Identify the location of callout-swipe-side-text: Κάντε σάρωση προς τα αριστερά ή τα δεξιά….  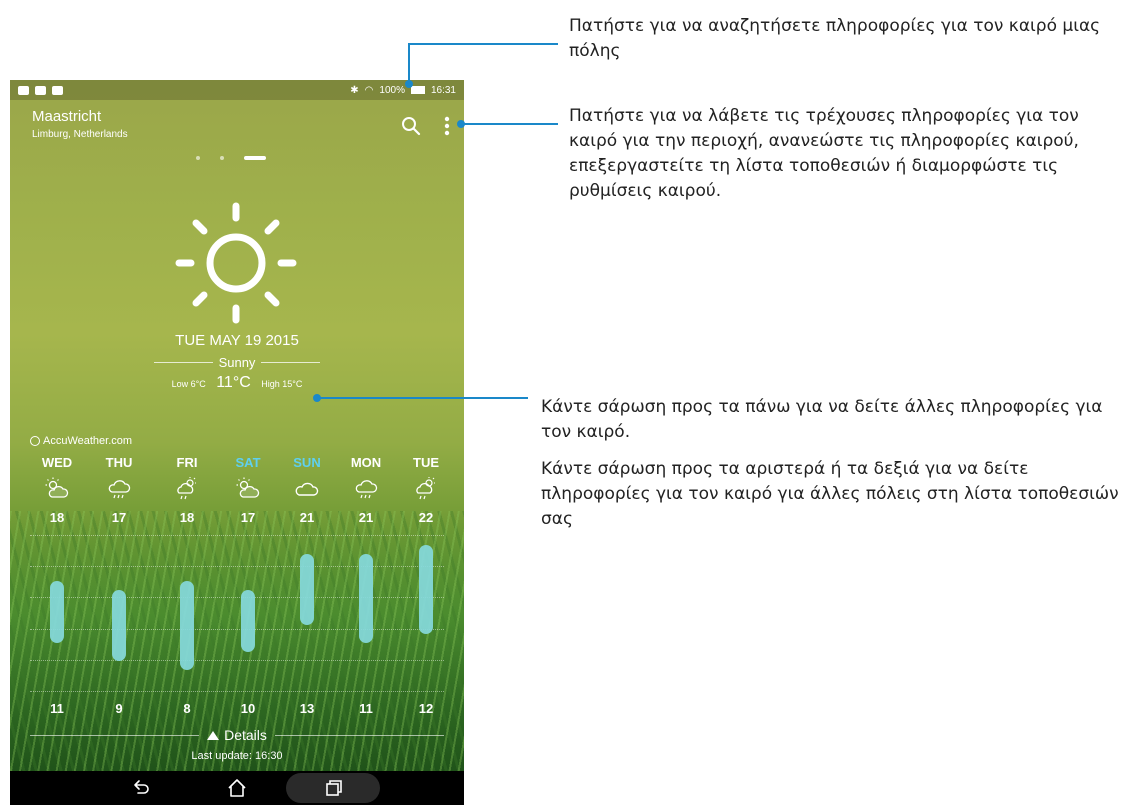
(830, 494).